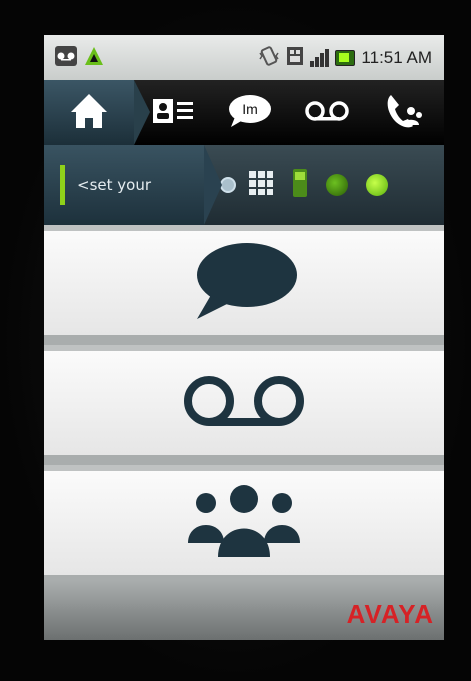 Image resolution: width=471 pixels, height=681 pixels. I want to click on list-item-voicemail, so click(244, 405).